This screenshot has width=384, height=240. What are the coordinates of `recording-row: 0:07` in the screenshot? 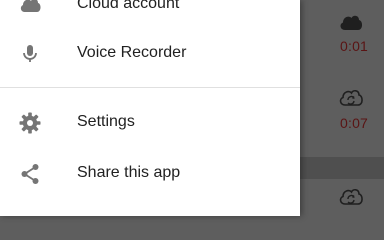 It's located at (342, 111).